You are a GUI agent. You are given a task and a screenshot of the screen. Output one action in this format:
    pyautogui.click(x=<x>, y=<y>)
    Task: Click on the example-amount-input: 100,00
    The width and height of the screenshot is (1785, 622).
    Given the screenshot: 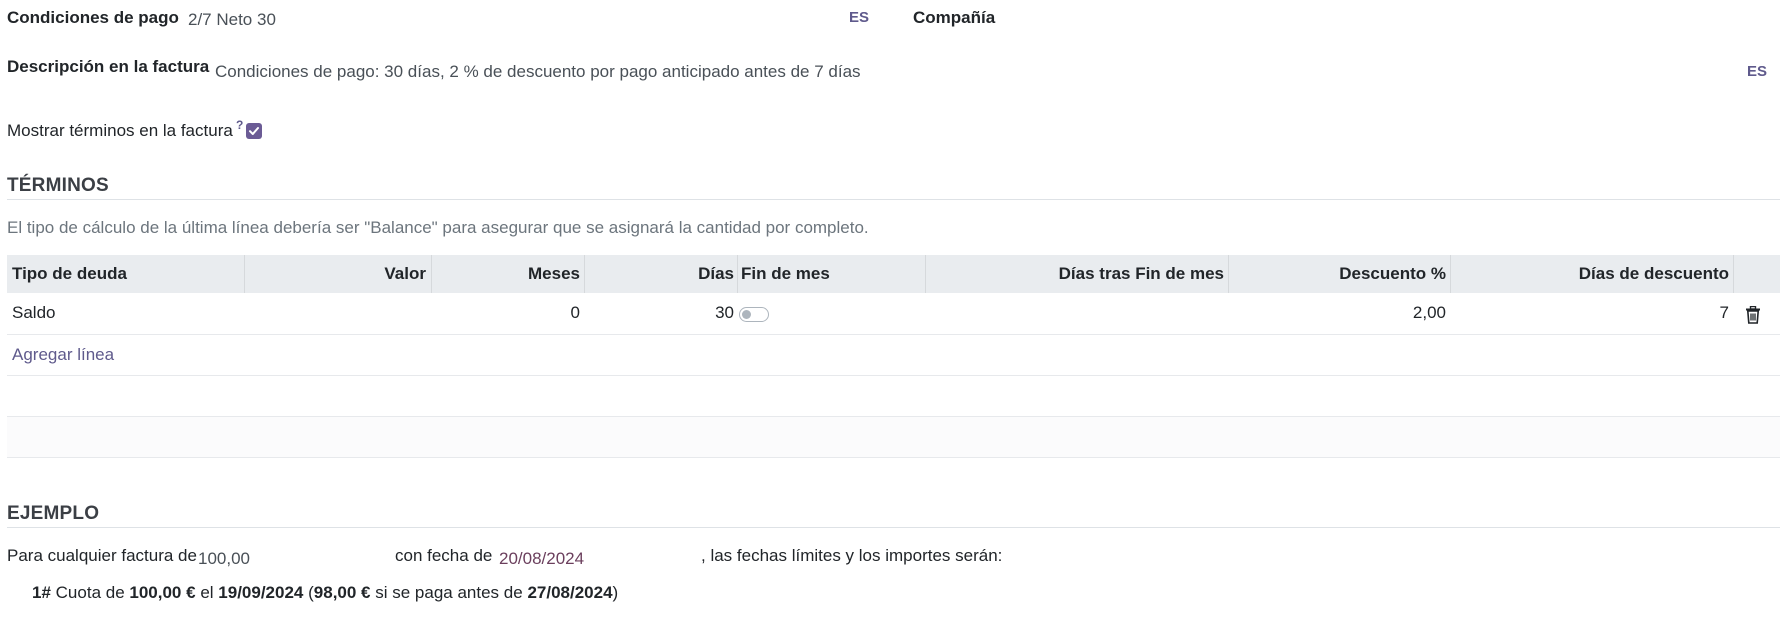 What is the action you would take?
    pyautogui.click(x=224, y=559)
    